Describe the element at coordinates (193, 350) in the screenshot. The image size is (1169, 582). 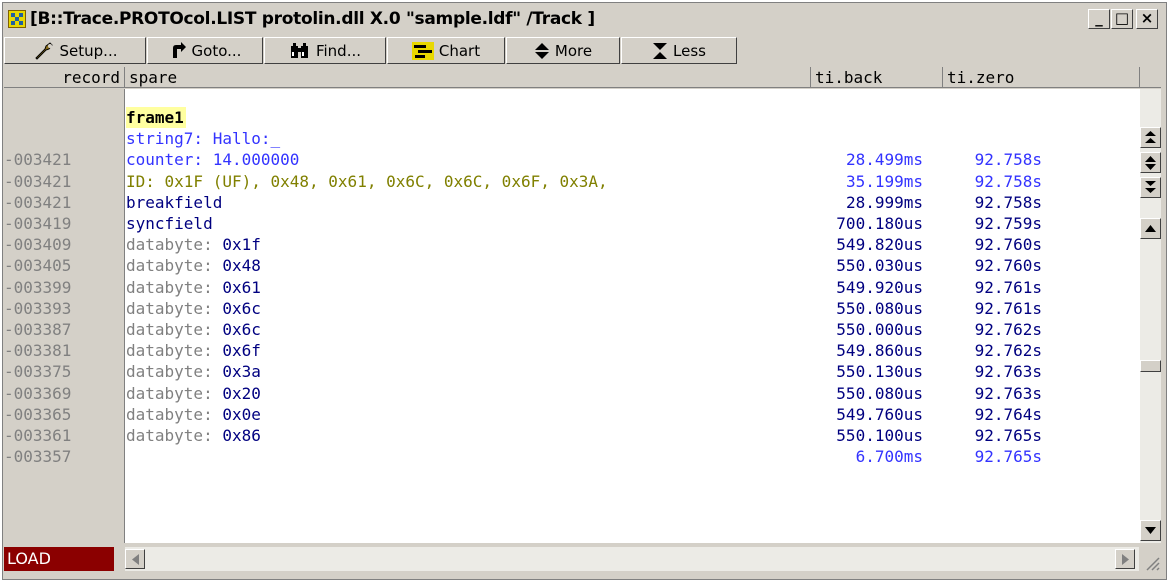
I see `row-text: databyte: 0x6f` at that location.